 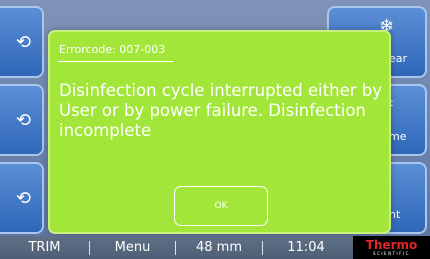 I want to click on error-code: Errorcode: 007-003, so click(x=112, y=49).